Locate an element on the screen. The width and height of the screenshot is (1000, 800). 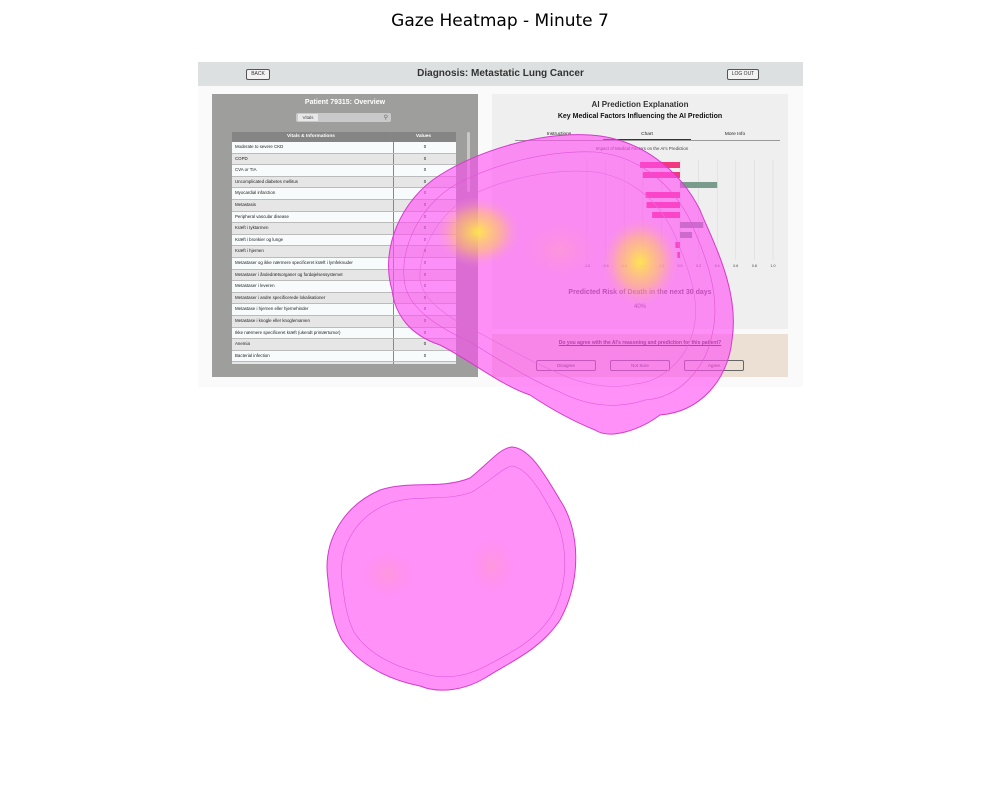
hotspot-vitals-table is located at coordinates (478, 232).